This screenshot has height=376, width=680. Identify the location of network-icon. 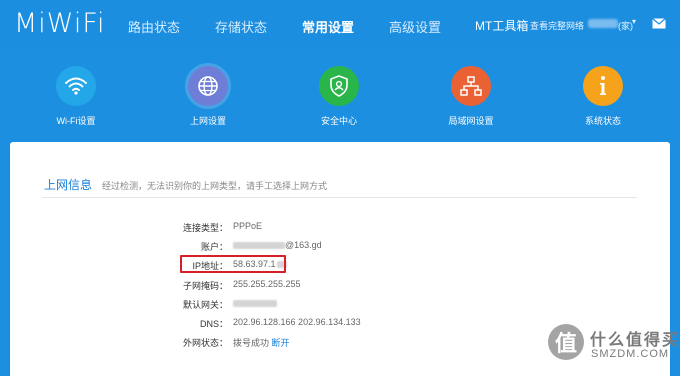
(471, 86).